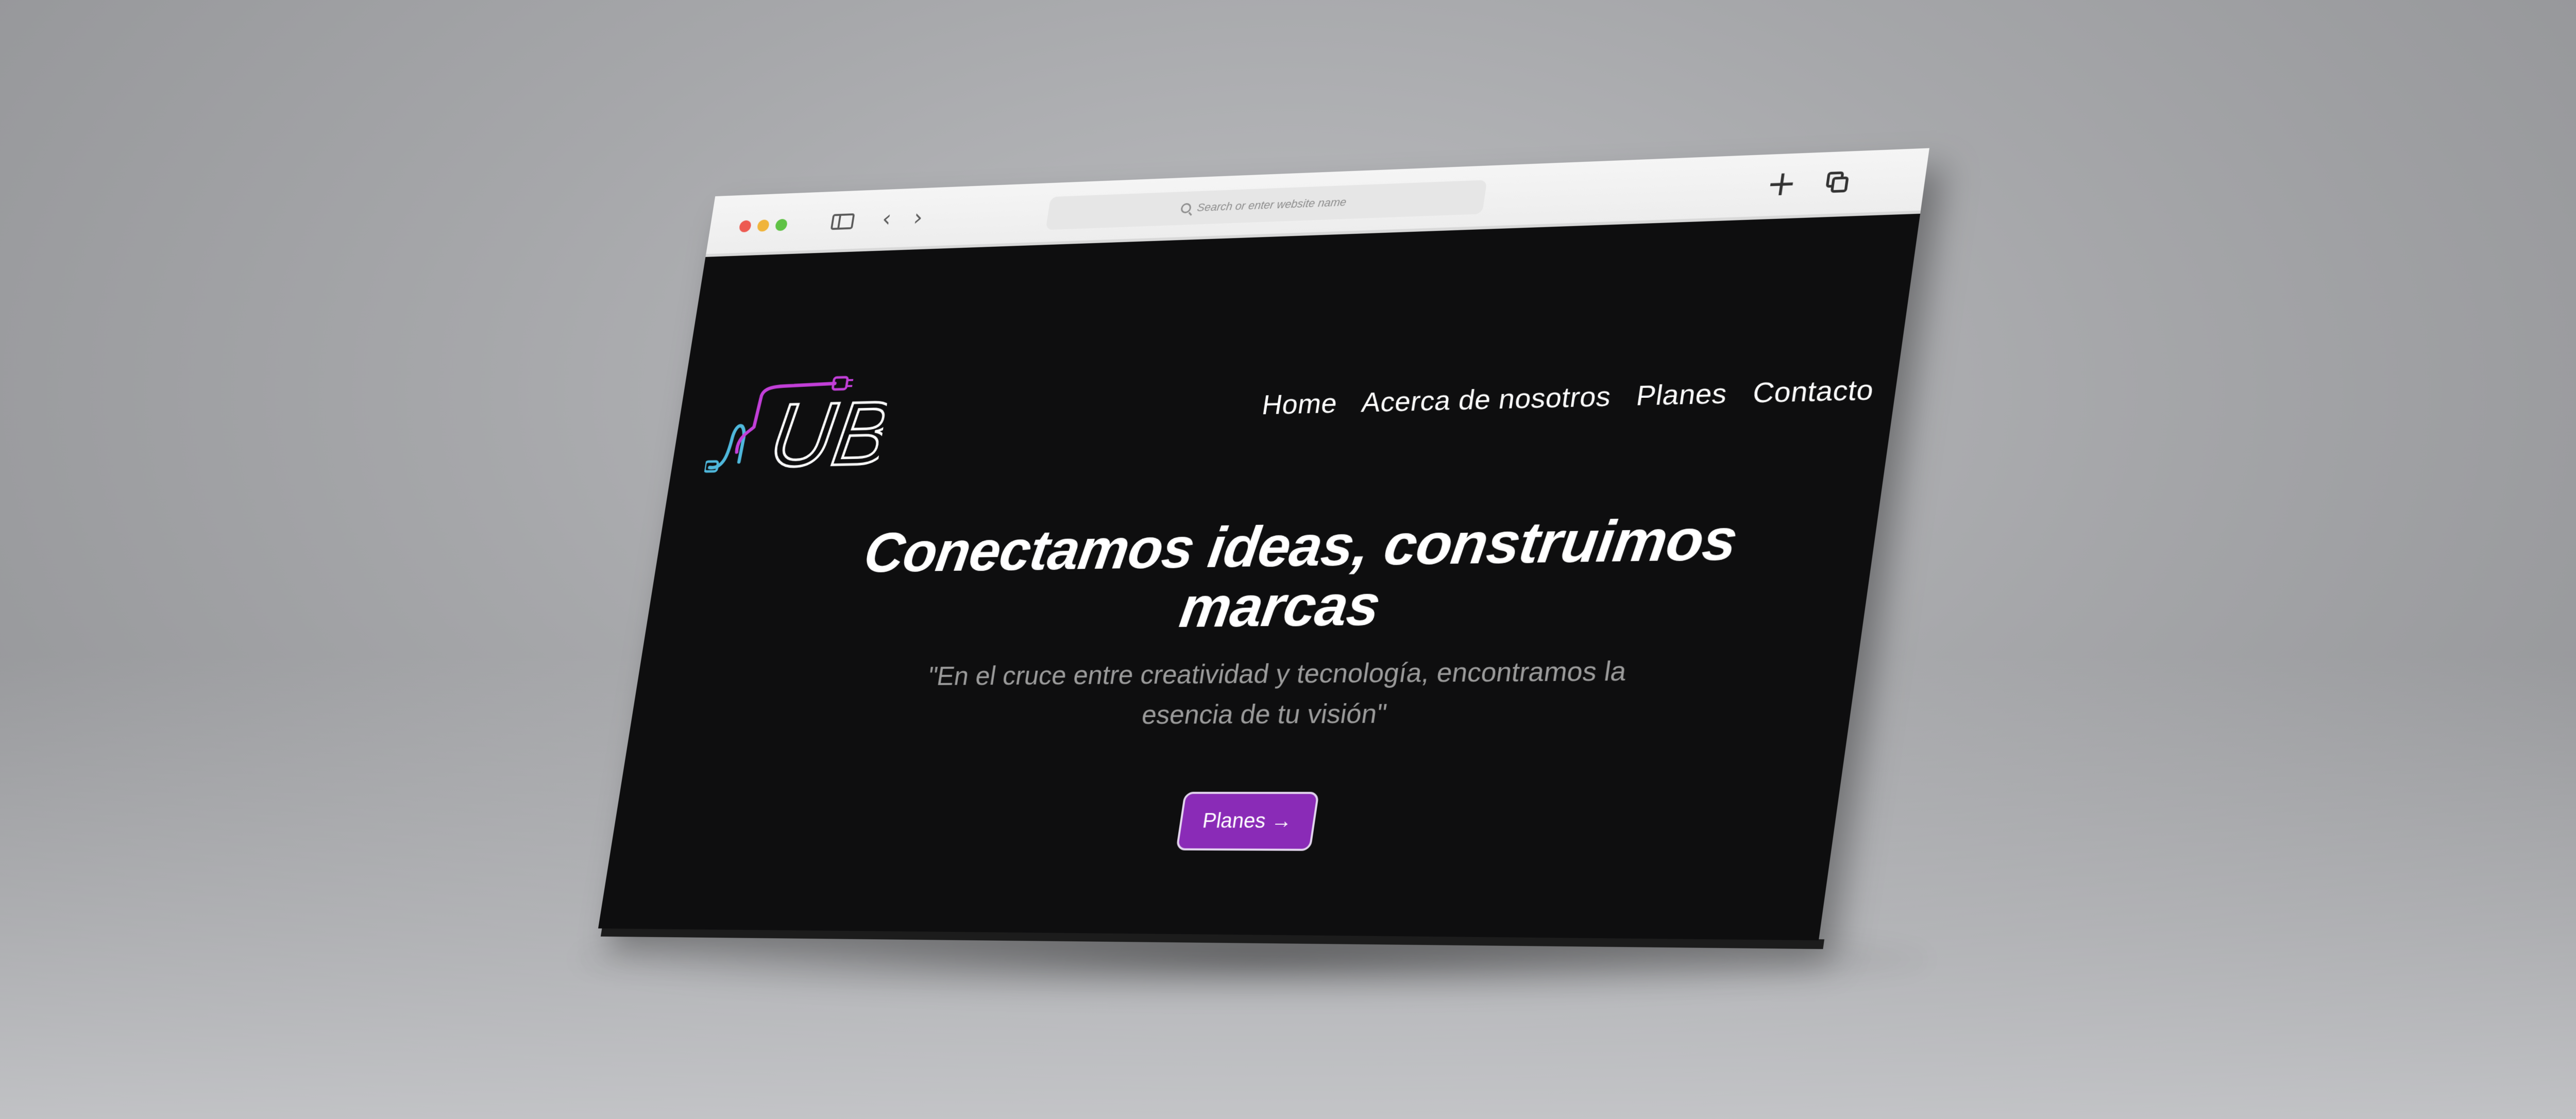 This screenshot has width=2576, height=1119. I want to click on chevron-right-icon: ›, so click(918, 217).